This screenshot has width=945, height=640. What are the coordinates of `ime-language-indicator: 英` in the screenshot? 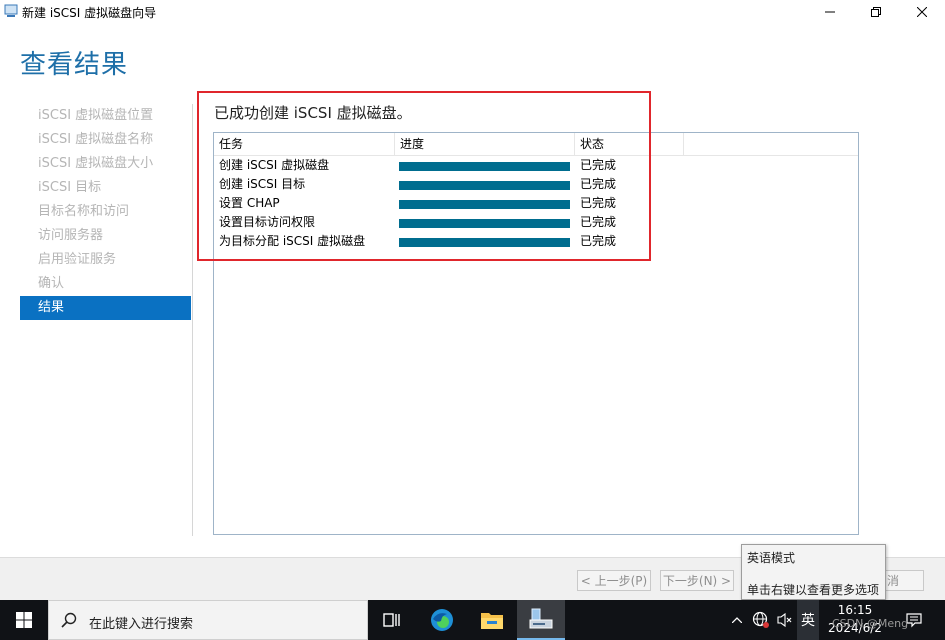 It's located at (808, 620).